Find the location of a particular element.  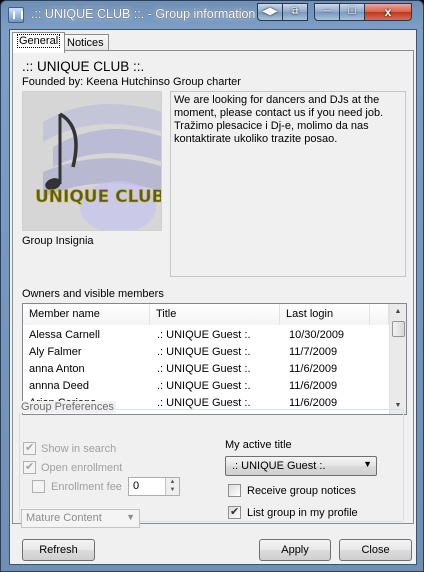

arrows-icon: ◀▶ is located at coordinates (270, 12).